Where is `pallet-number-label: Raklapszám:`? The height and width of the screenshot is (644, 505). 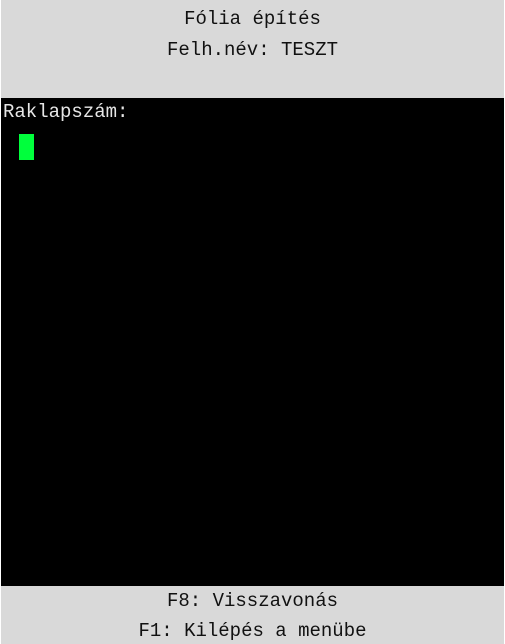 pallet-number-label: Raklapszám: is located at coordinates (66, 112).